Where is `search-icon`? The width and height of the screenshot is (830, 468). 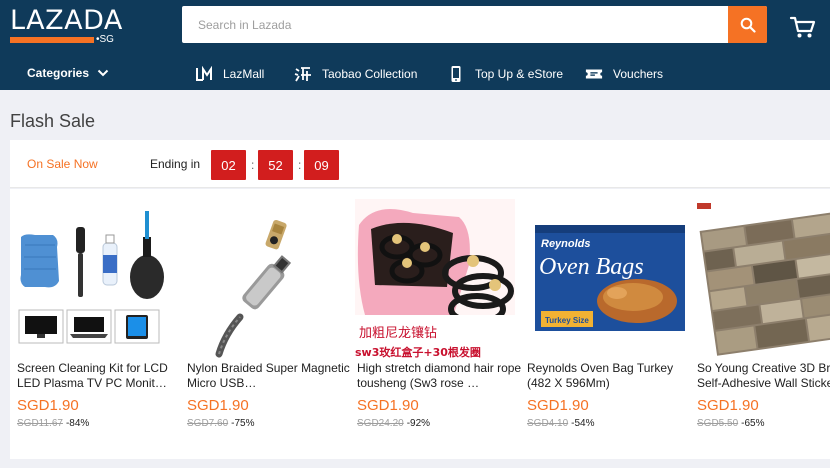
search-icon is located at coordinates (748, 25).